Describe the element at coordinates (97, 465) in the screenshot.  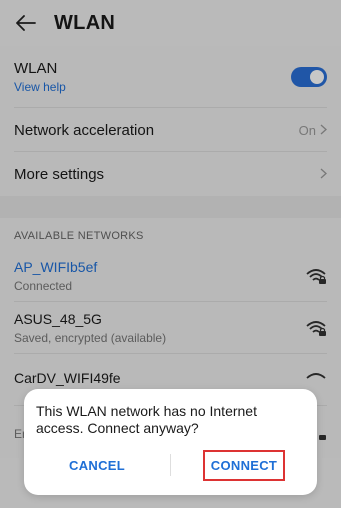
I see `cancel-button: CANCEL` at that location.